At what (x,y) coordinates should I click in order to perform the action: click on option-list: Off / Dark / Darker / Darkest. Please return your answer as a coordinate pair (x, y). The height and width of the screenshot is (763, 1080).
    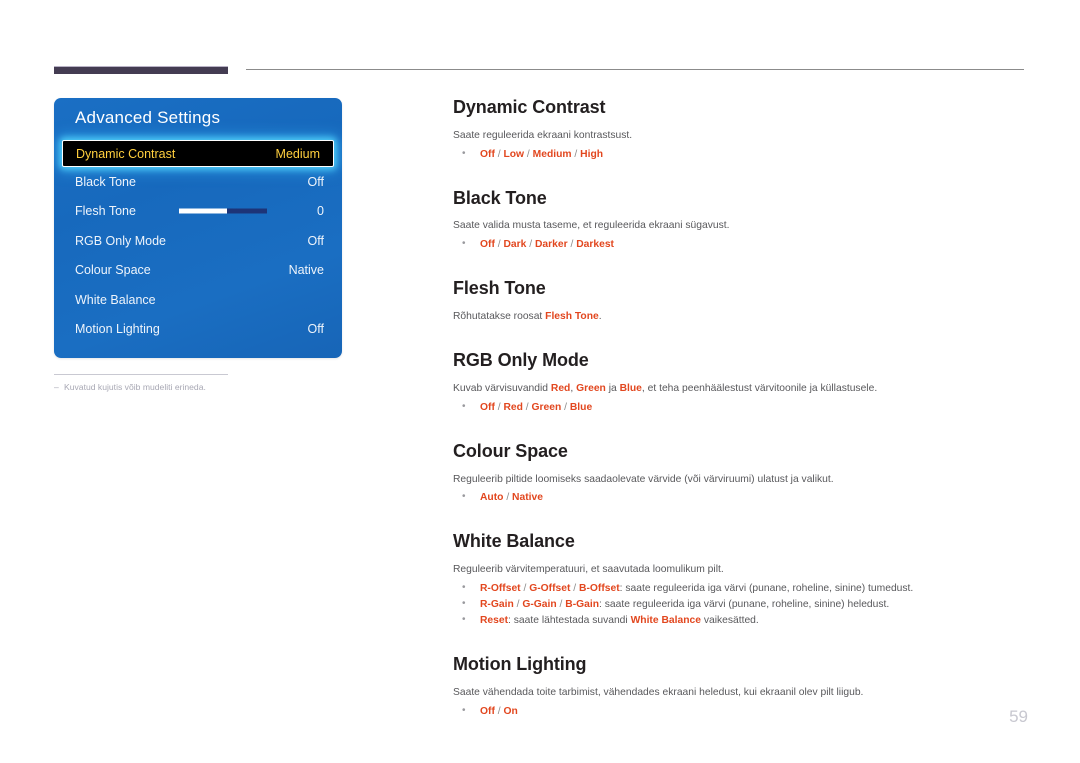
    Looking at the image, I should click on (740, 244).